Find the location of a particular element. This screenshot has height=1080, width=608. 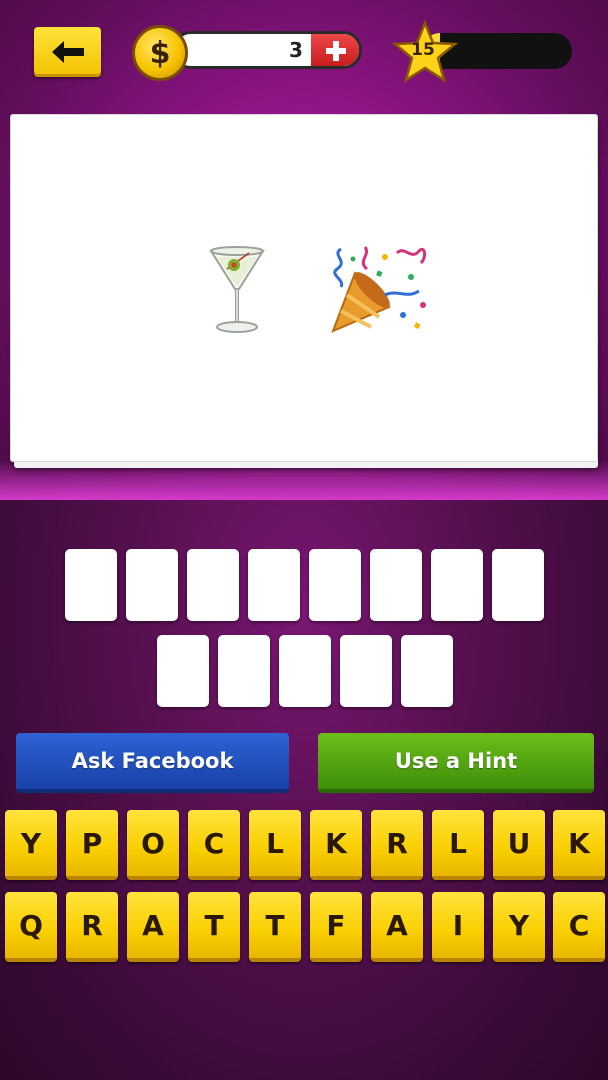

letter-key: Q is located at coordinates (31, 927).